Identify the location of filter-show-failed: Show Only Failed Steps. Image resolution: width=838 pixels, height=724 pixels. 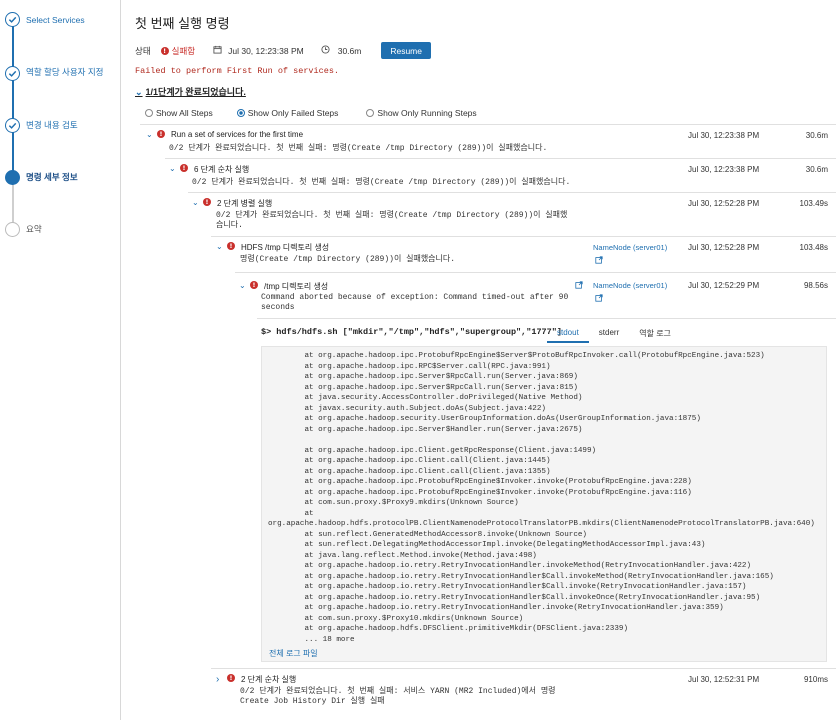
(287, 113).